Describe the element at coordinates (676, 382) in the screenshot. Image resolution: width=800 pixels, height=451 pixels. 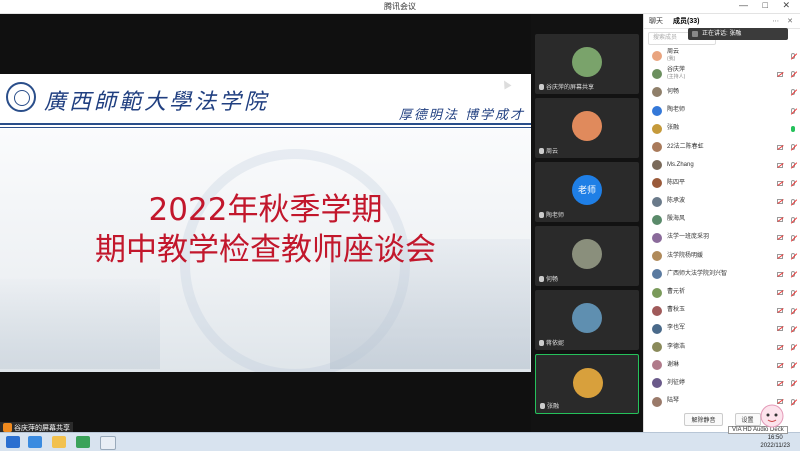
I see `member-name: 刘征婷` at that location.